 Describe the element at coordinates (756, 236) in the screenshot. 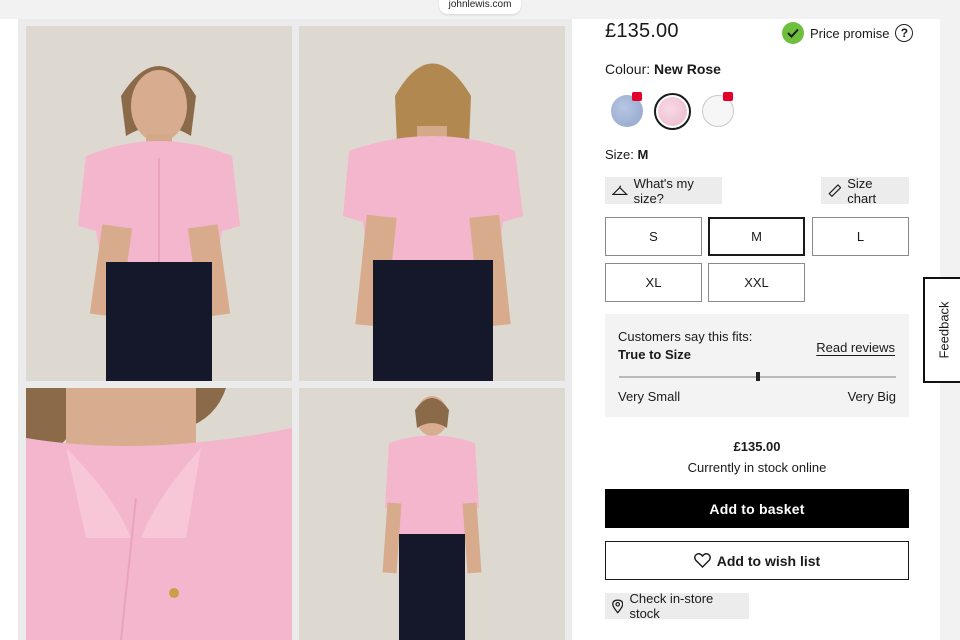

I see `size-option-m: M` at that location.